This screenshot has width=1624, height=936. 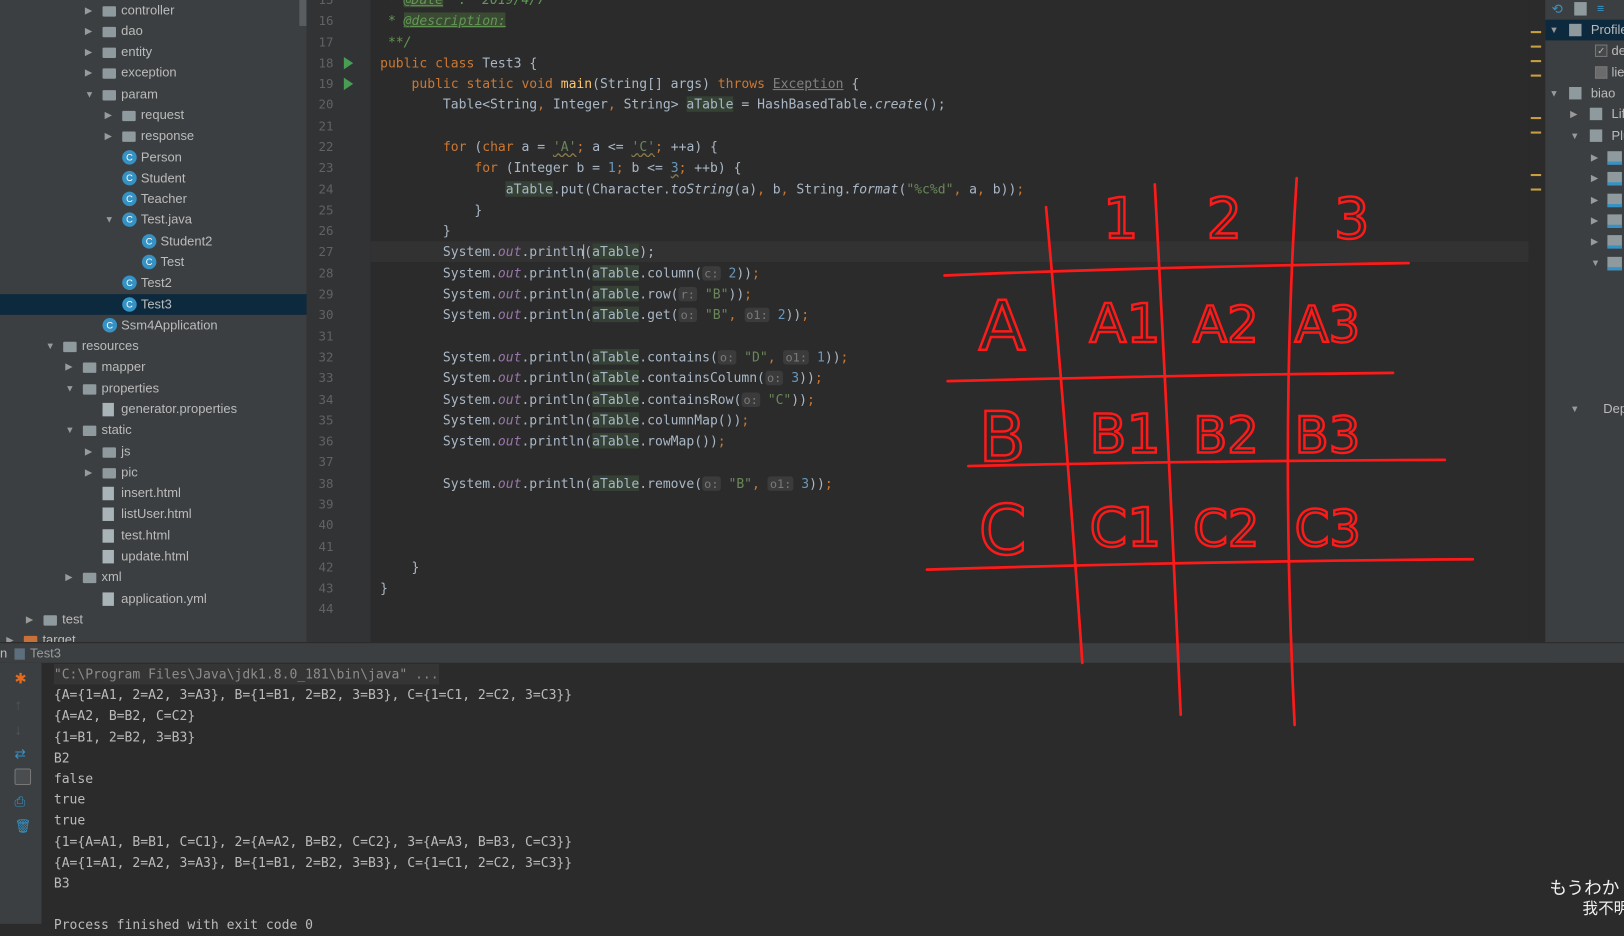 I want to click on soft-wrap-icon: ⇄, so click(x=22, y=754).